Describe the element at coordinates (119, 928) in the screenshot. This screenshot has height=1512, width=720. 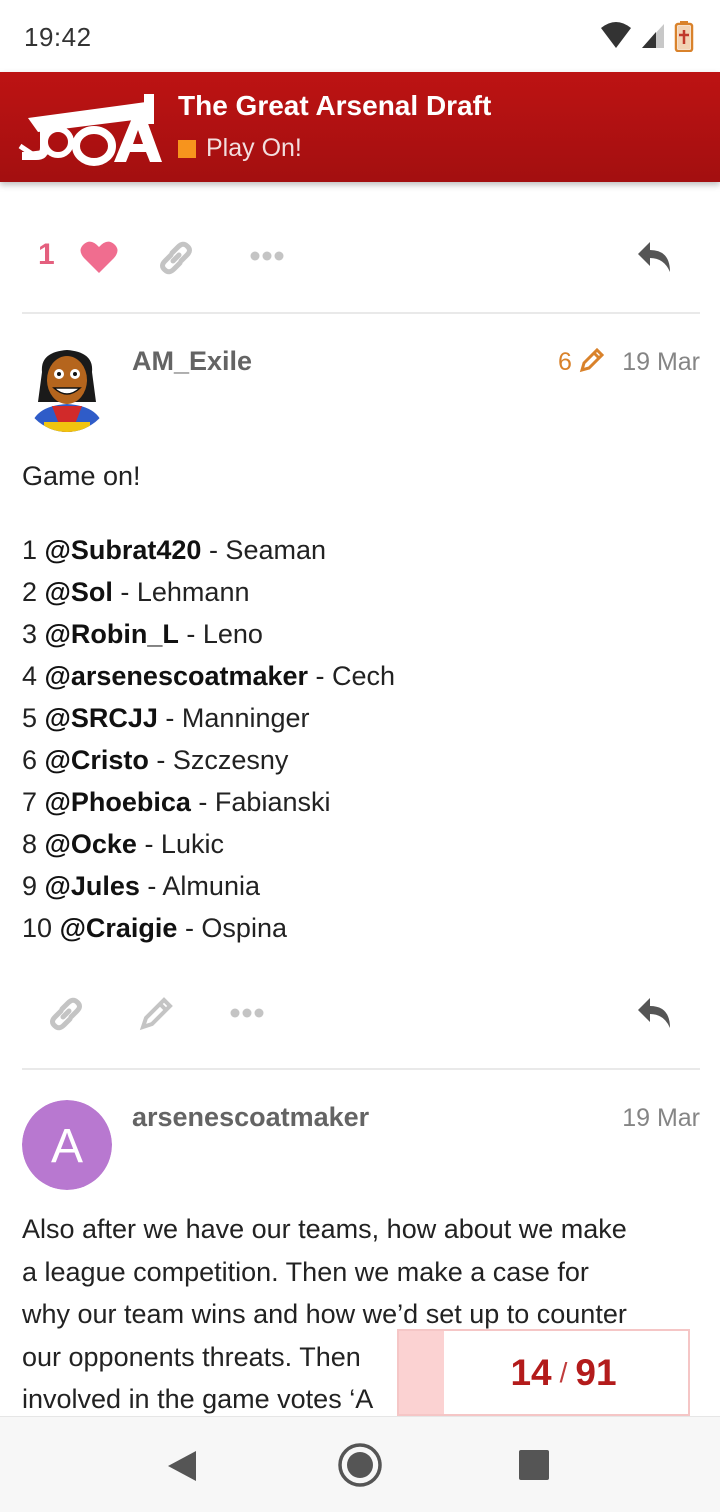
I see `user-mention: @Craigie` at that location.